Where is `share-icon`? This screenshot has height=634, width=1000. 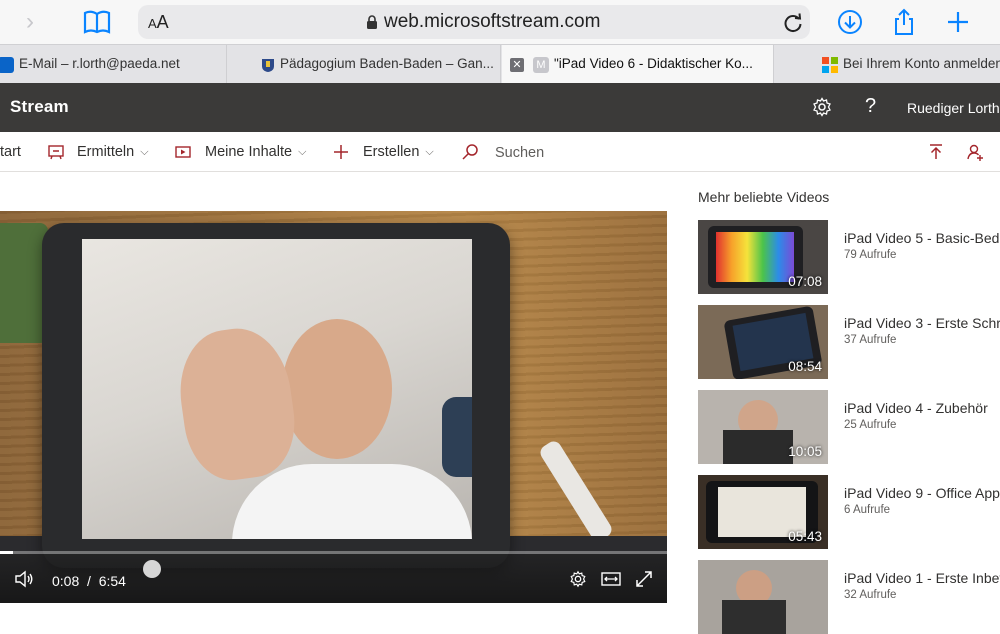 share-icon is located at coordinates (904, 22).